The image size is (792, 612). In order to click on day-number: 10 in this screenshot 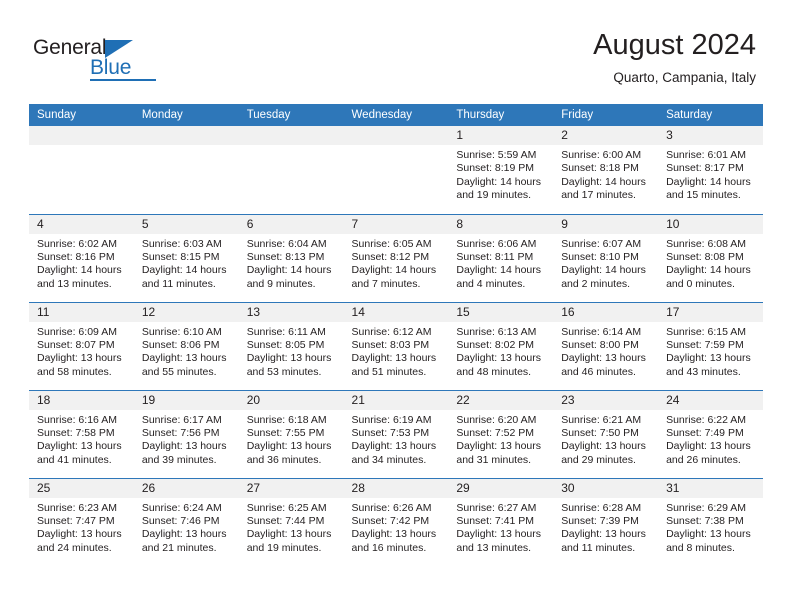, I will do `click(710, 224)`.